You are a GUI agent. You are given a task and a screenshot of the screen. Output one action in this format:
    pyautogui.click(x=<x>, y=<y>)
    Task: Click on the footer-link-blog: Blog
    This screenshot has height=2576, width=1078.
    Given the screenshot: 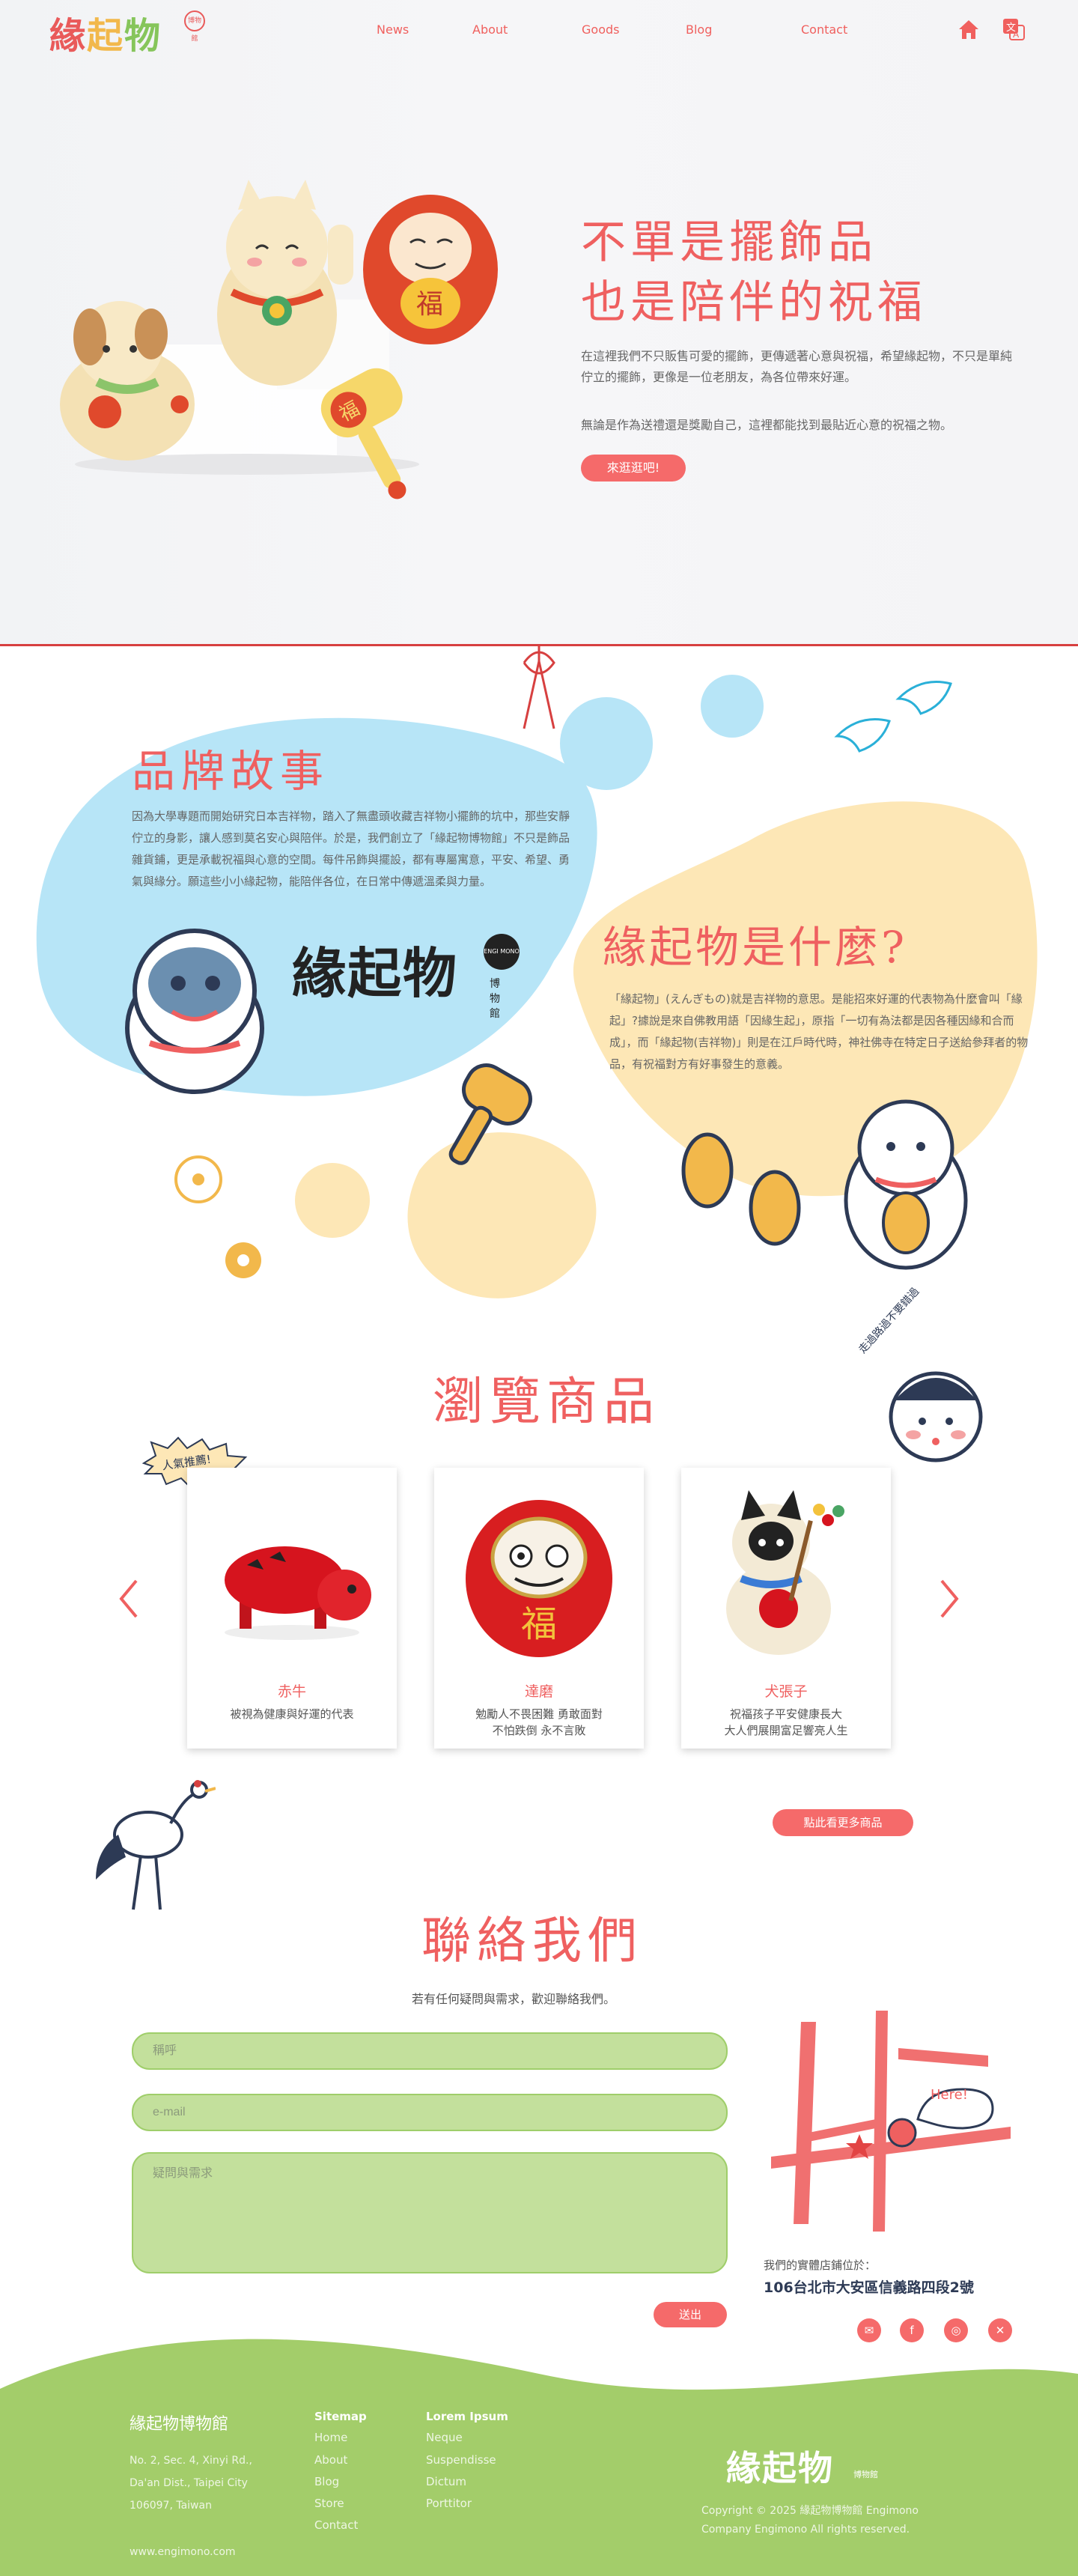 What is the action you would take?
    pyautogui.click(x=326, y=2481)
    